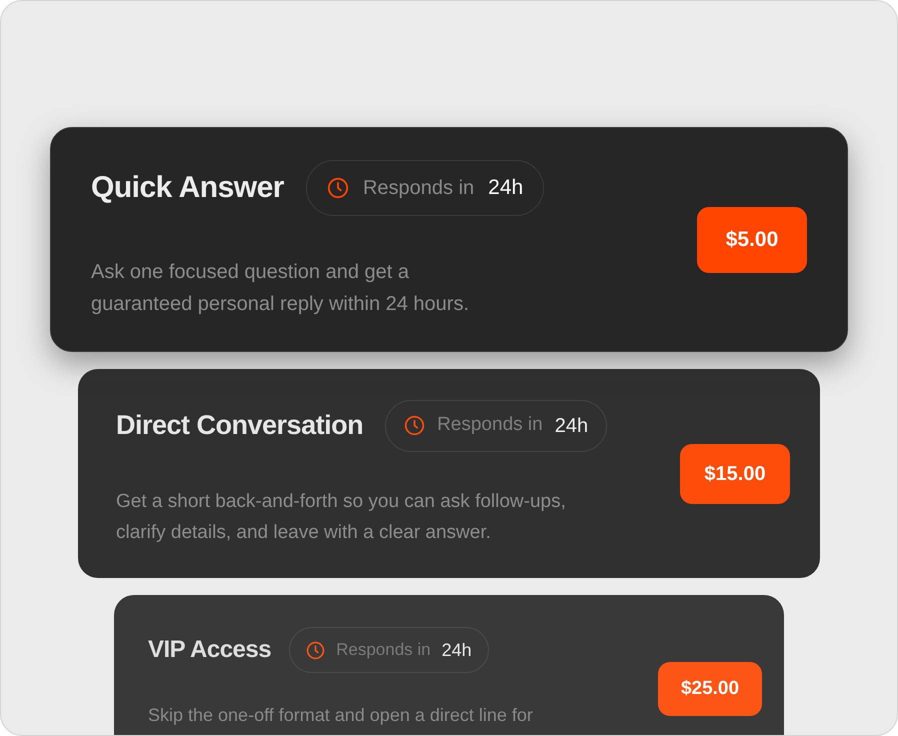 The width and height of the screenshot is (898, 736). What do you see at coordinates (752, 239) in the screenshot?
I see `price-button: $5.00` at bounding box center [752, 239].